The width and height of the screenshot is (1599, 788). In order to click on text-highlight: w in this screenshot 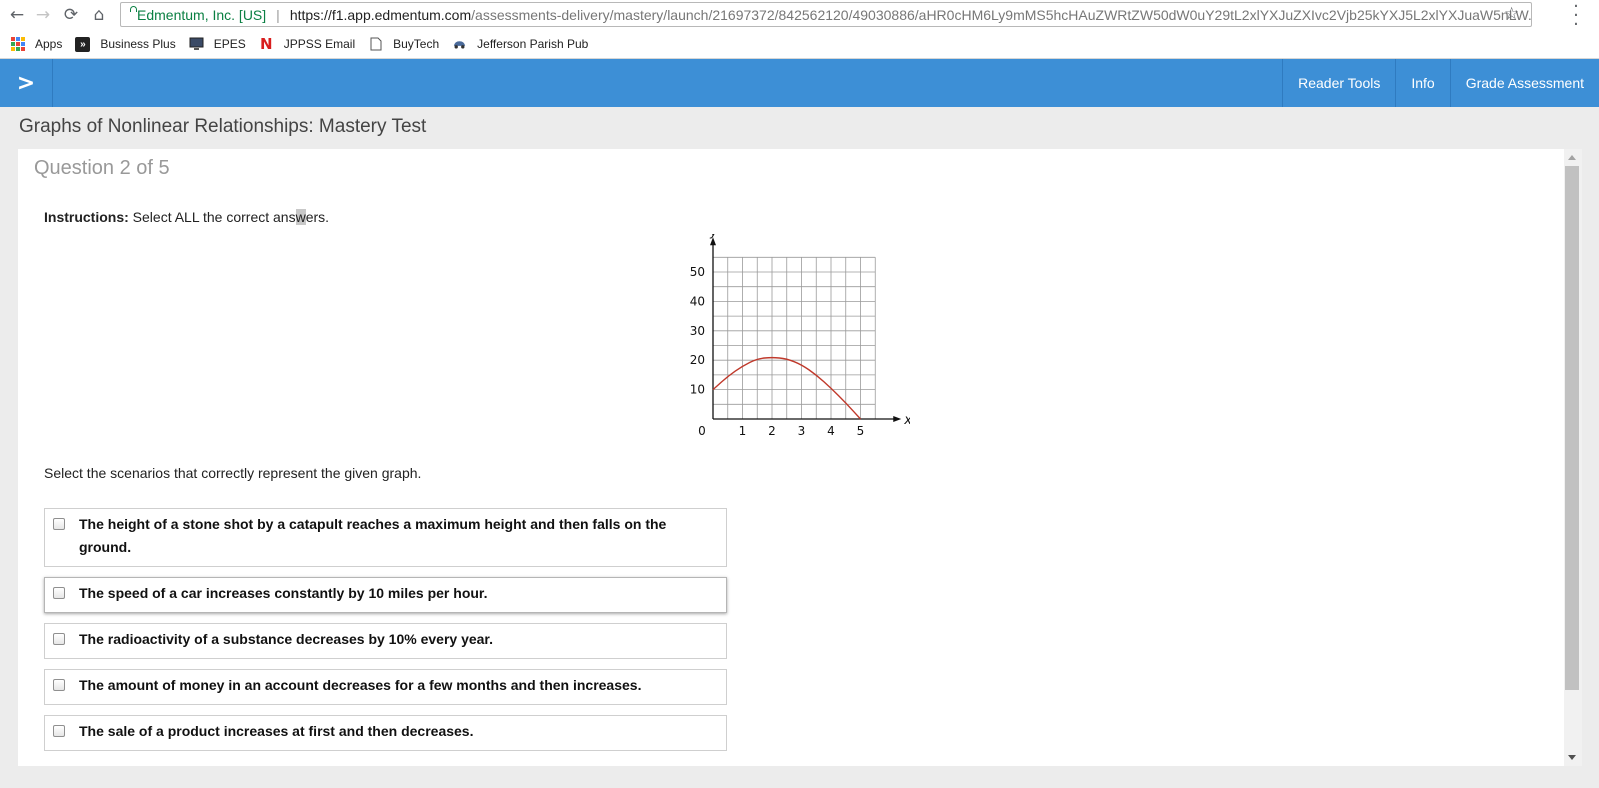, I will do `click(300, 217)`.